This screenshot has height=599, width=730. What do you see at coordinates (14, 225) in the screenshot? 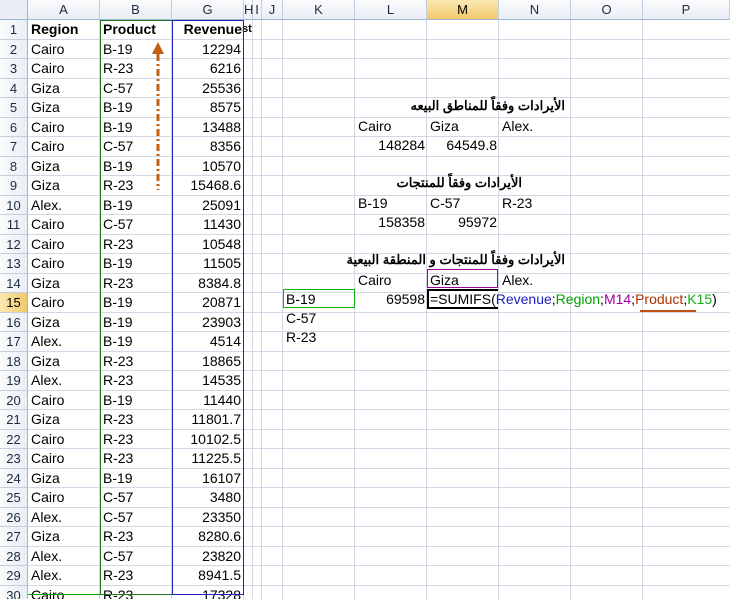
I see `row-header-11: 11` at bounding box center [14, 225].